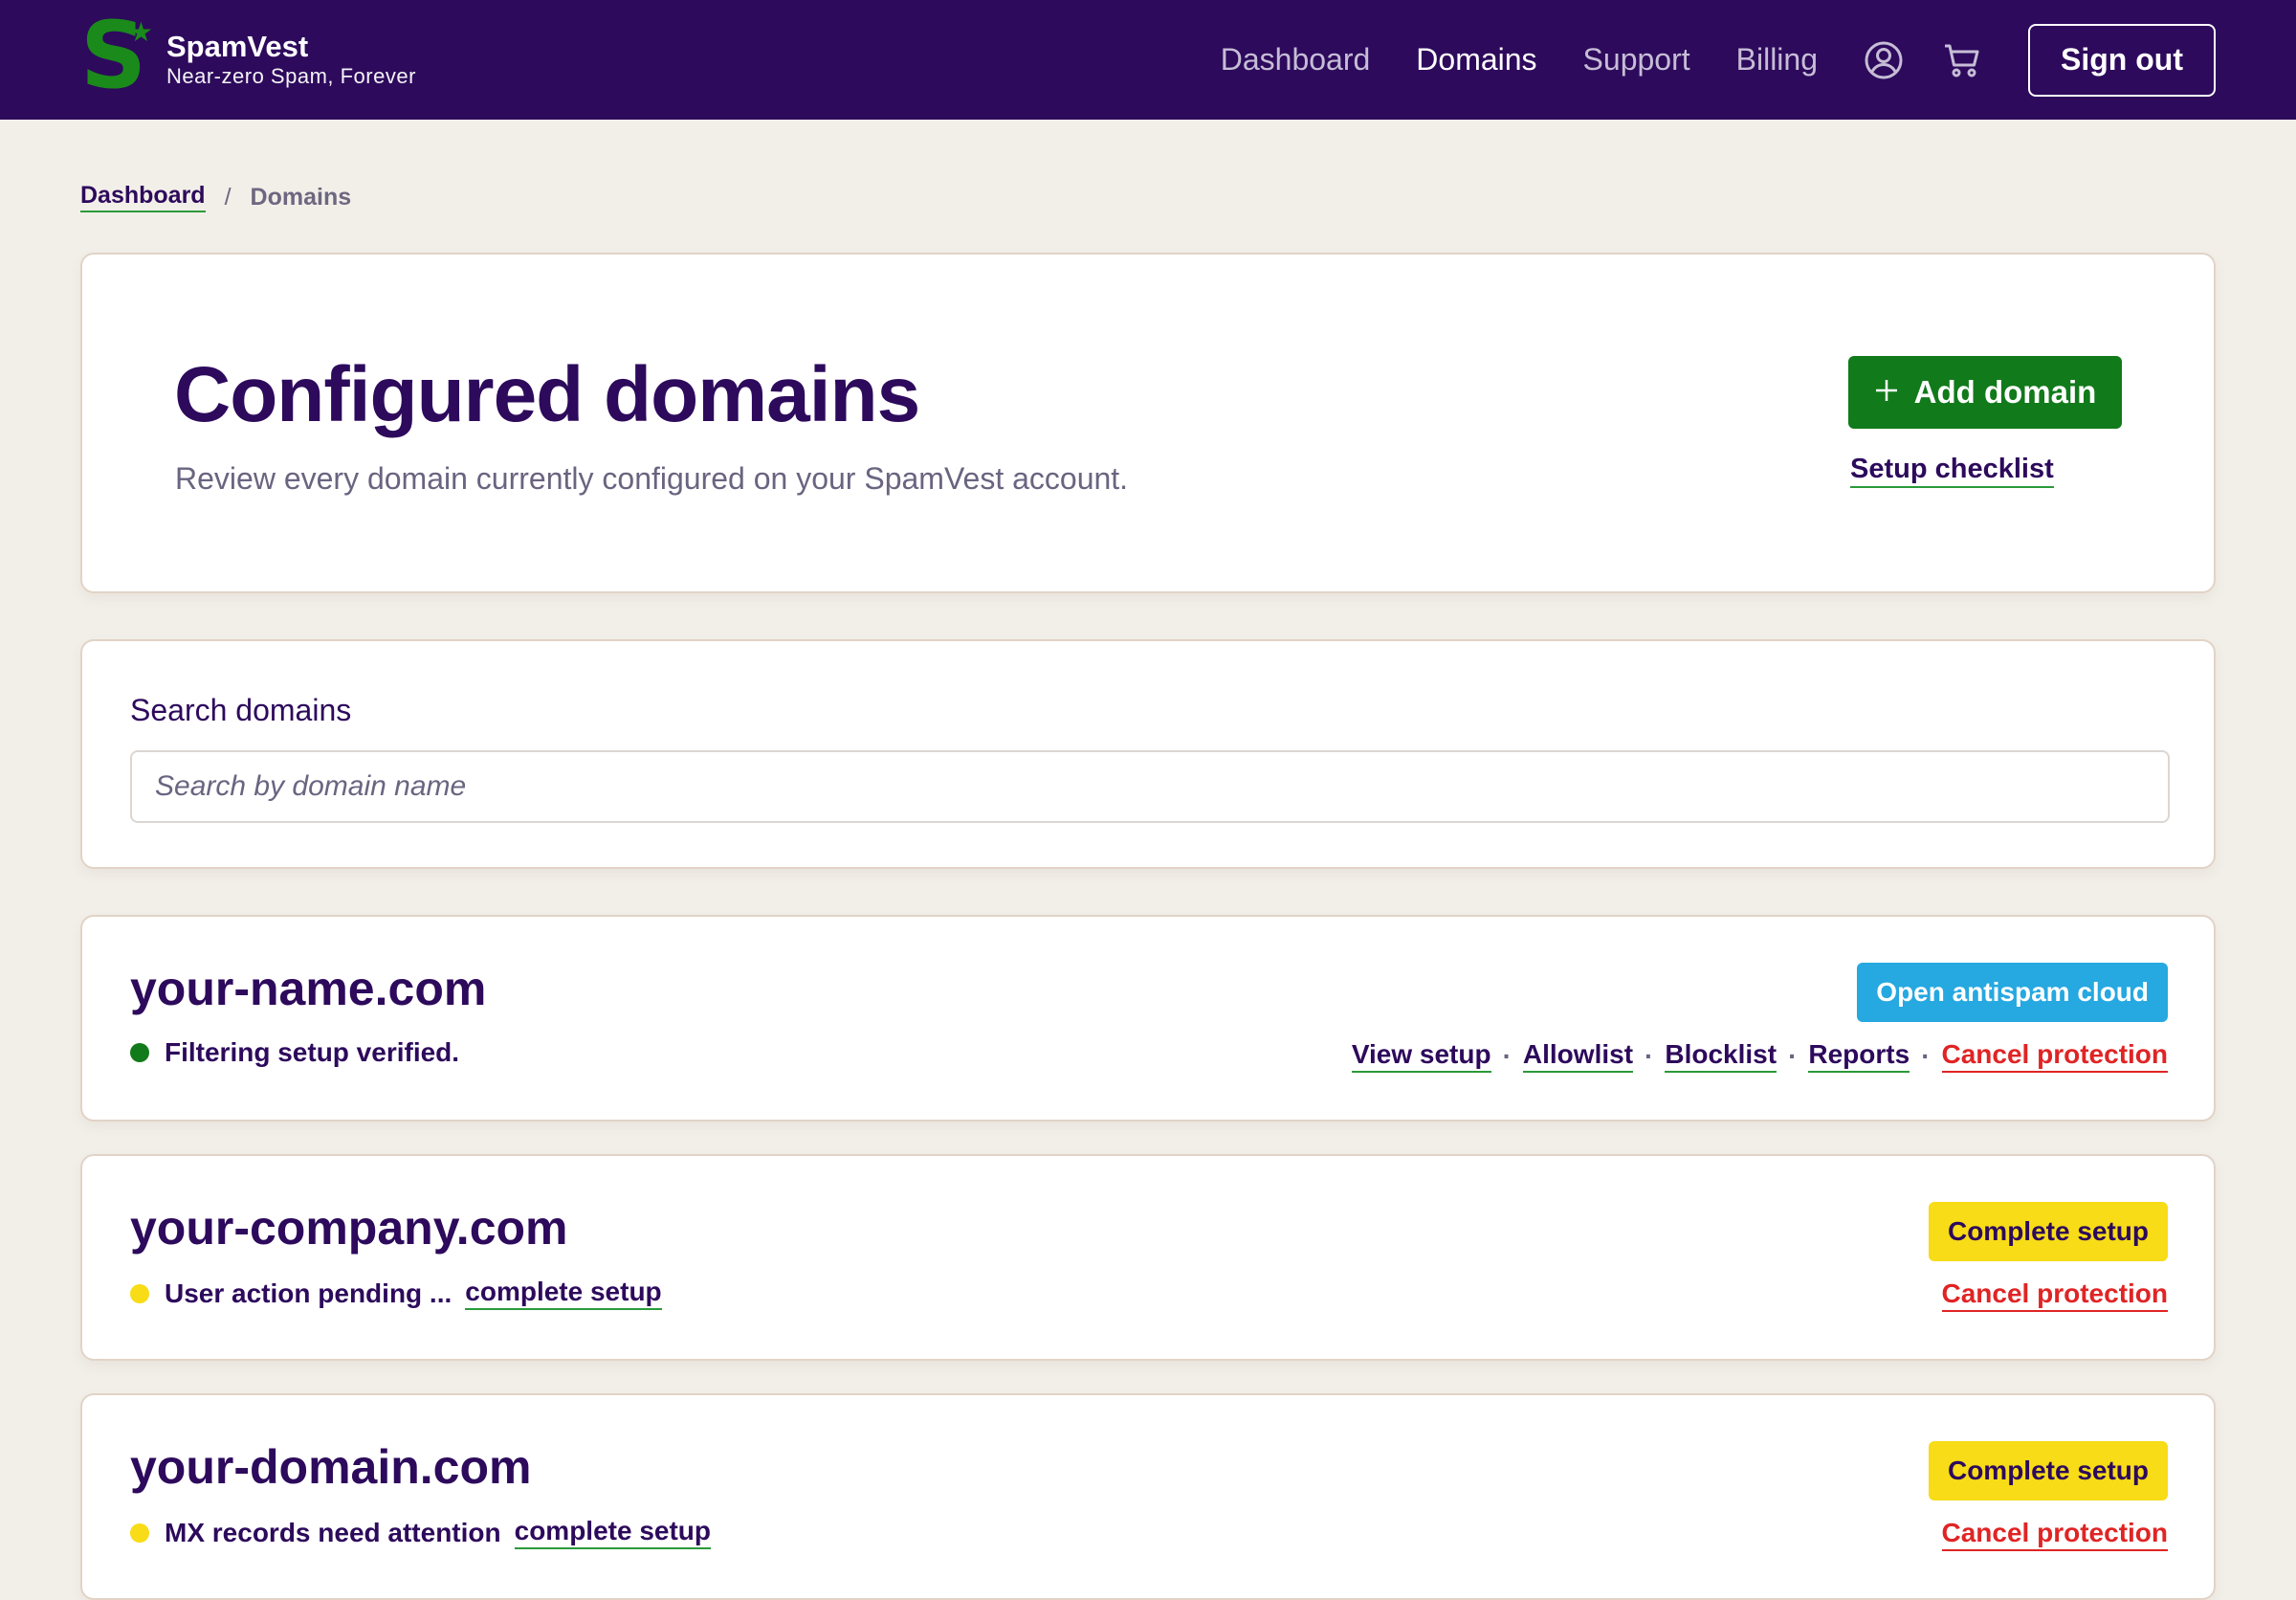  Describe the element at coordinates (301, 197) in the screenshot. I see `breadcrumb-current: Domains` at that location.